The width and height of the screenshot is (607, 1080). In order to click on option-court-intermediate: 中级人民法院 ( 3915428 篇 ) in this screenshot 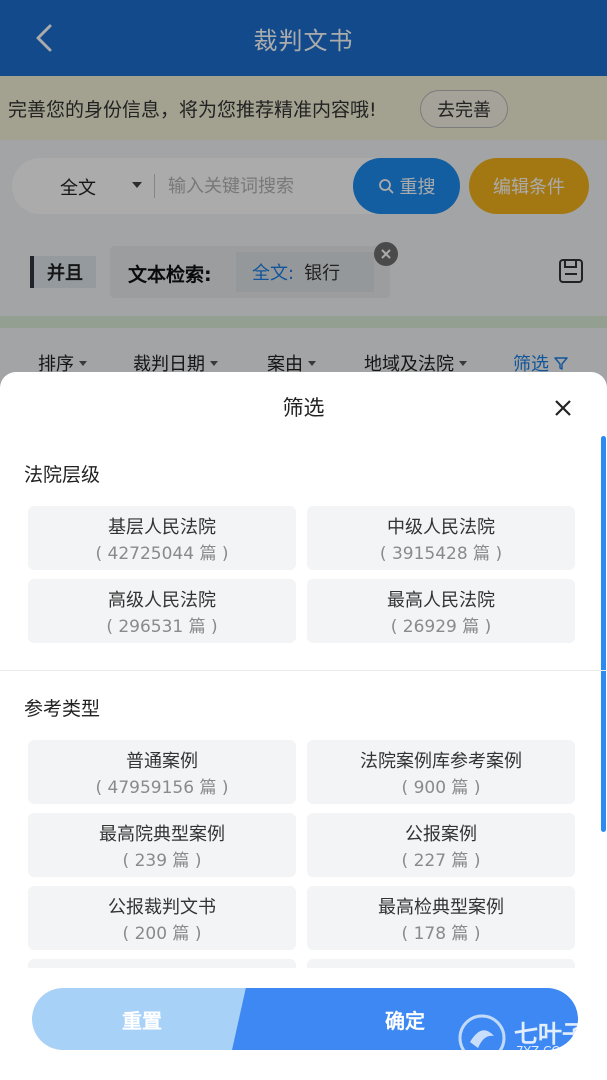, I will do `click(441, 538)`.